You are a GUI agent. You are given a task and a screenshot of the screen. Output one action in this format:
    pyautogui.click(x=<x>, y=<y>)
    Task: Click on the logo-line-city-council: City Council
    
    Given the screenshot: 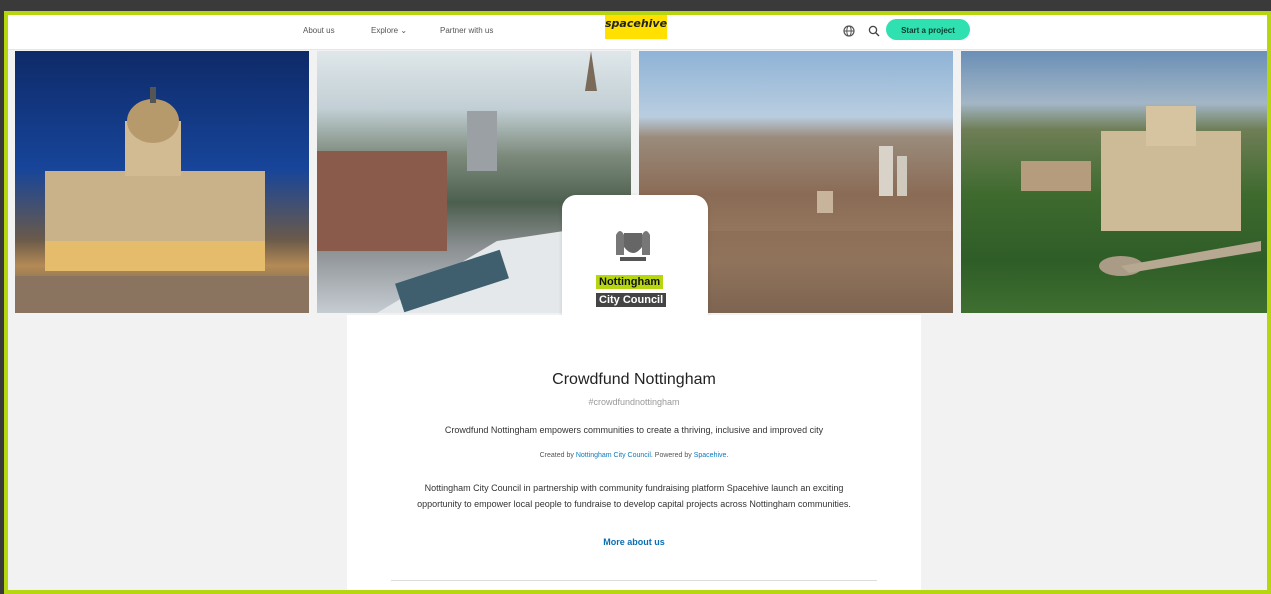 What is the action you would take?
    pyautogui.click(x=631, y=300)
    